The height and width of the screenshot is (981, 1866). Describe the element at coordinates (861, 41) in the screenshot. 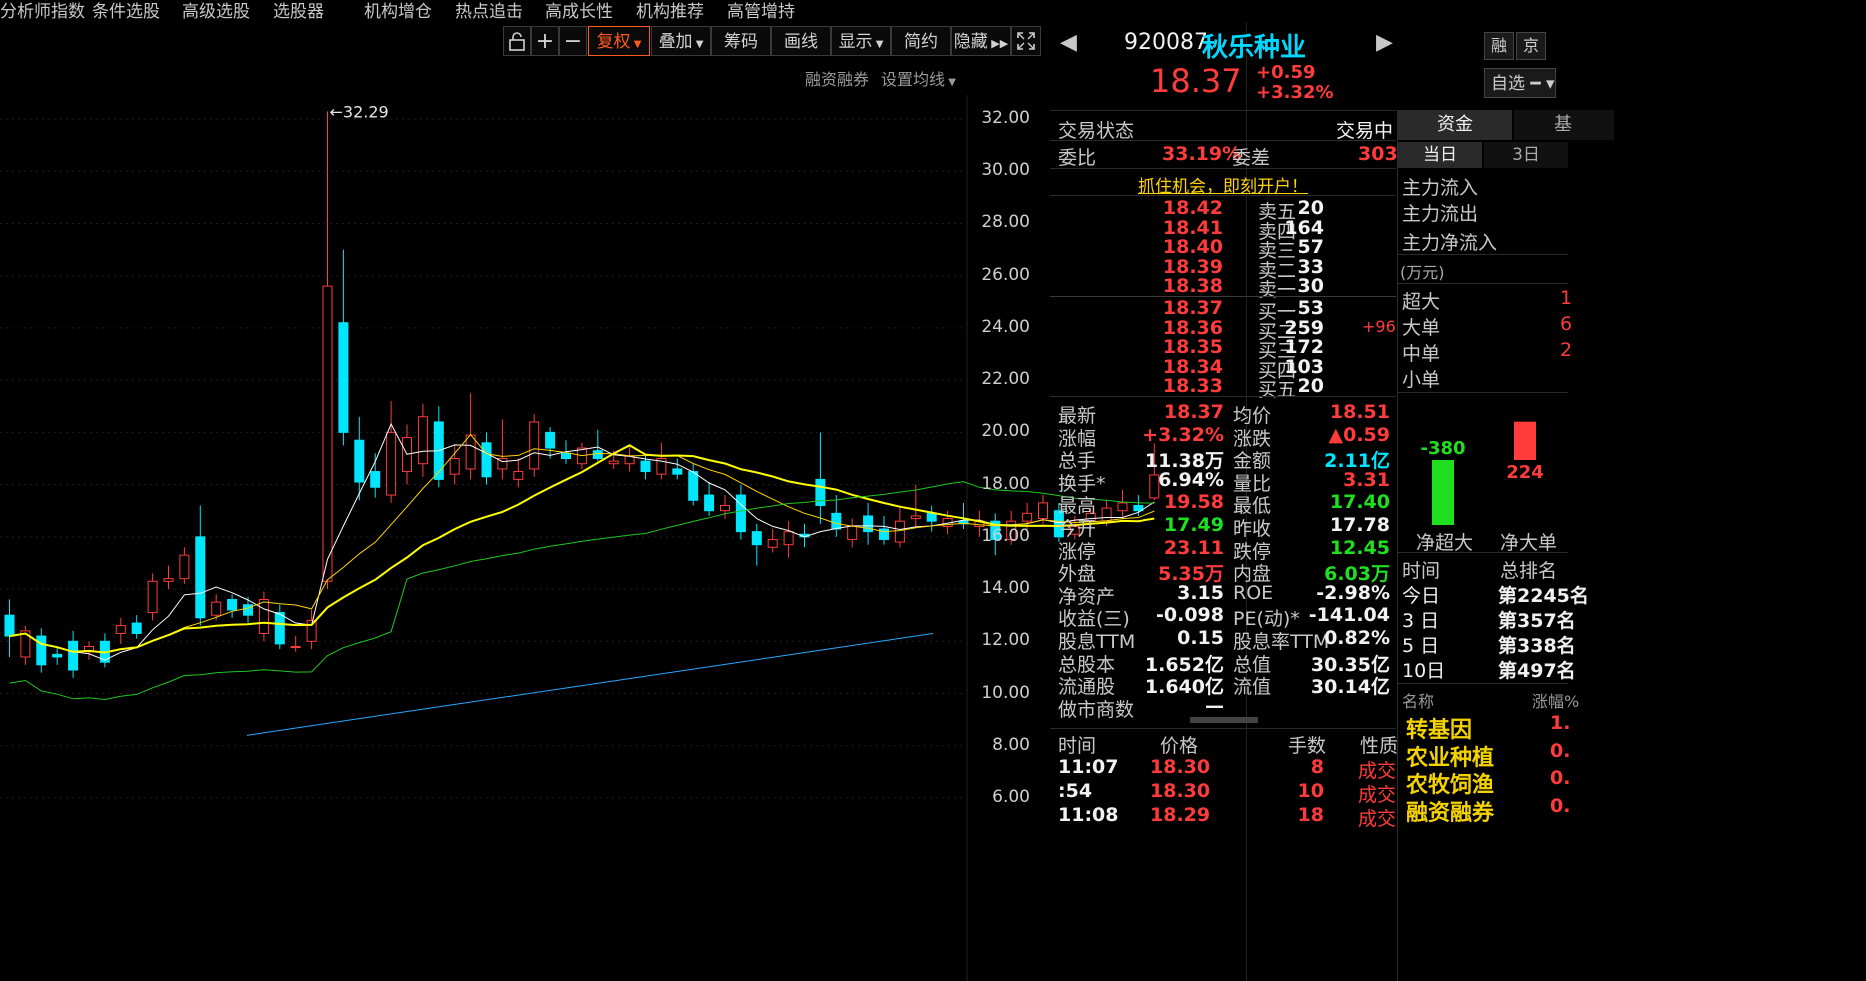

I see `xianshi-dropdown: 显示 ▼` at that location.